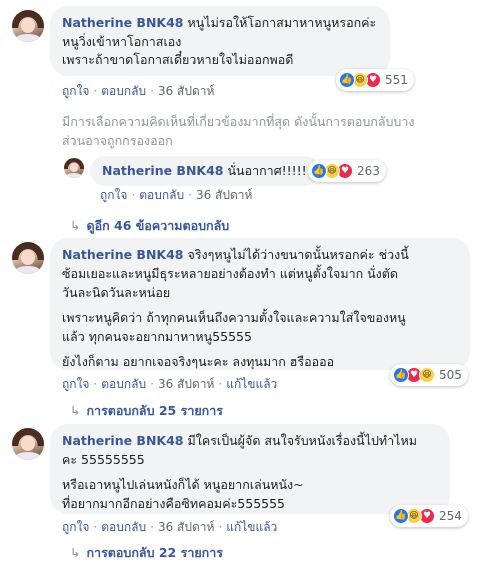  I want to click on reply-author: Natherine BNK48, so click(163, 170).